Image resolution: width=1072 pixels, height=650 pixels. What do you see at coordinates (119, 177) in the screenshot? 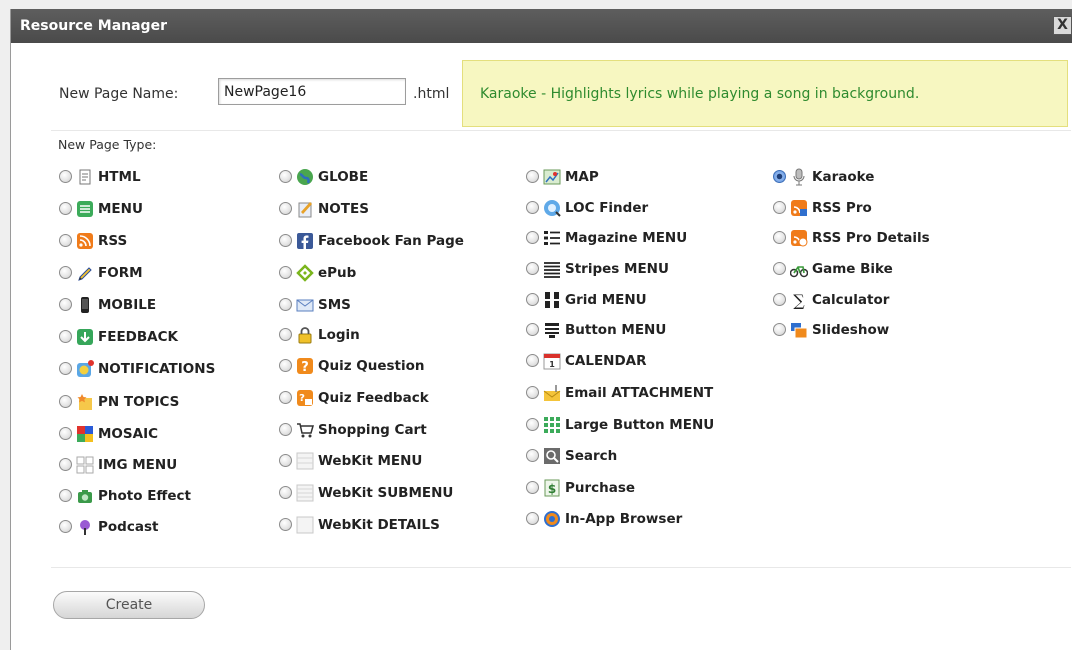
I see `page-type-label-text: HTML` at bounding box center [119, 177].